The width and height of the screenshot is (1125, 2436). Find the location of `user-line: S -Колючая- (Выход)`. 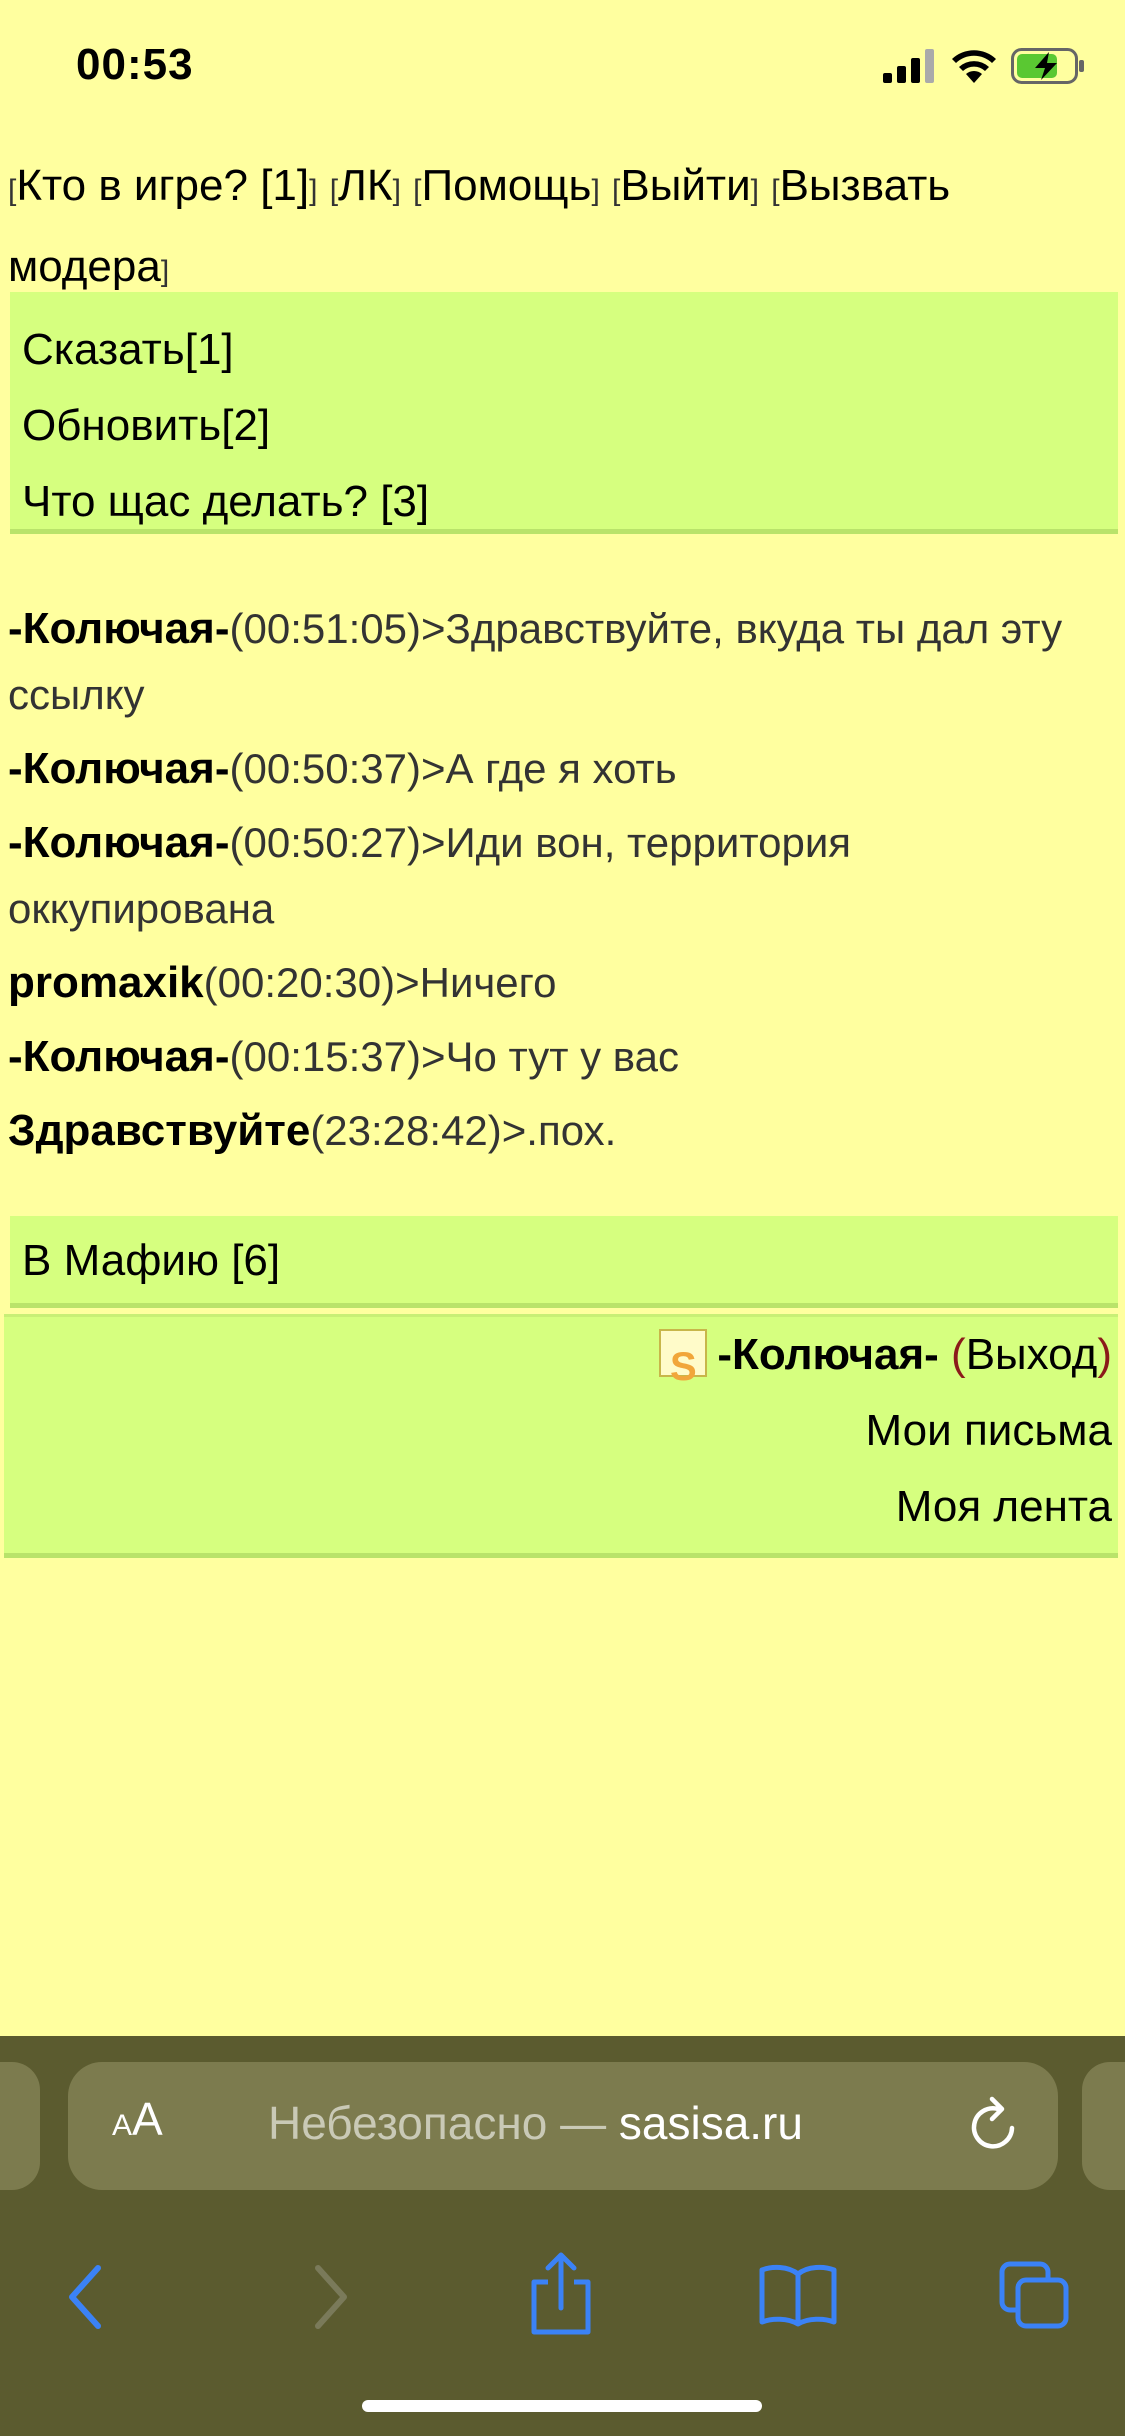

user-line: S -Колючая- (Выход) is located at coordinates (558, 1355).